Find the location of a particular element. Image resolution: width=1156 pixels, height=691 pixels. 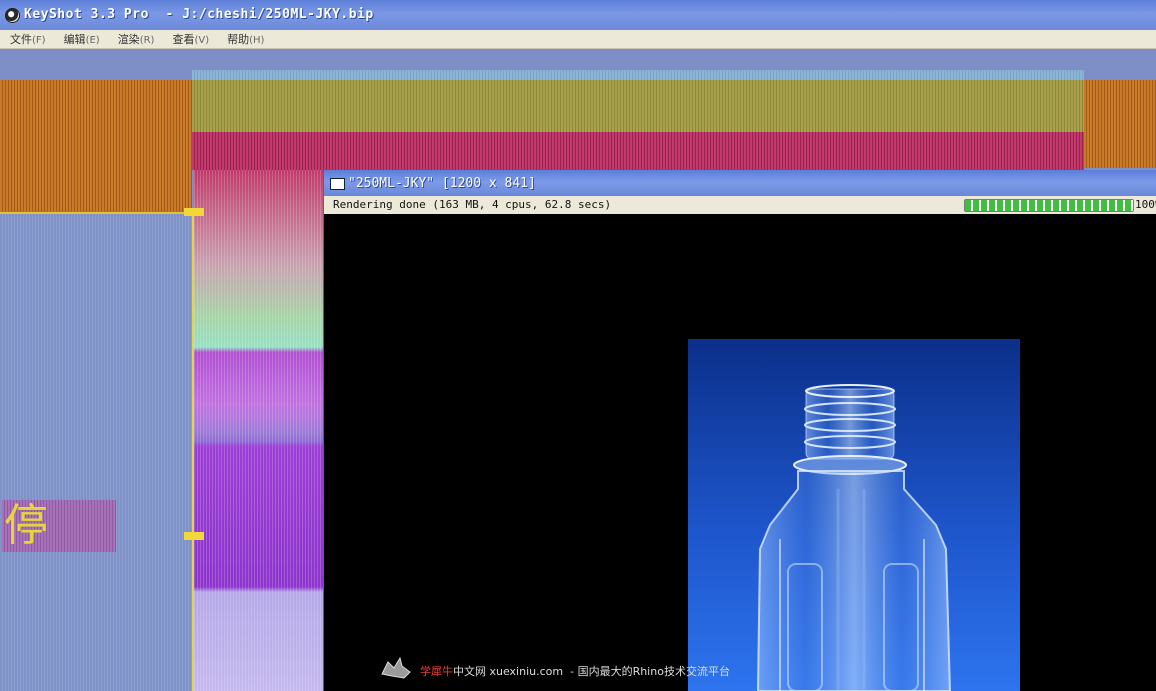

render-window-titlebar: "250ML-JKY" [1200 x 841] is located at coordinates (740, 183).